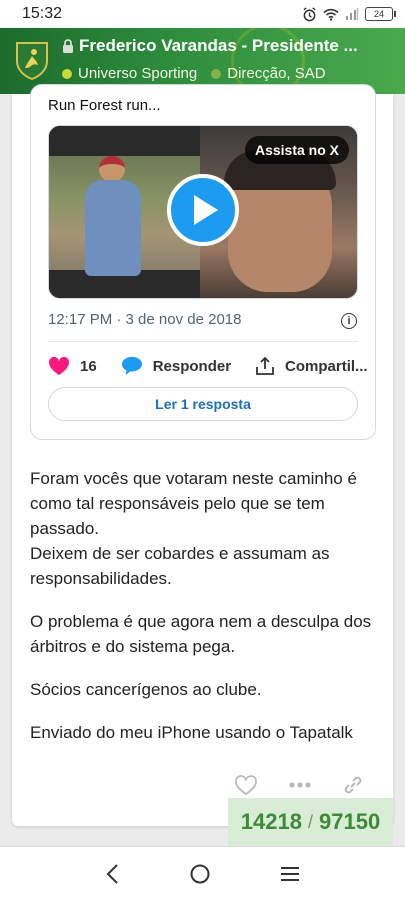 This screenshot has width=405, height=900. Describe the element at coordinates (203, 341) in the screenshot. I see `tweet-divider` at that location.